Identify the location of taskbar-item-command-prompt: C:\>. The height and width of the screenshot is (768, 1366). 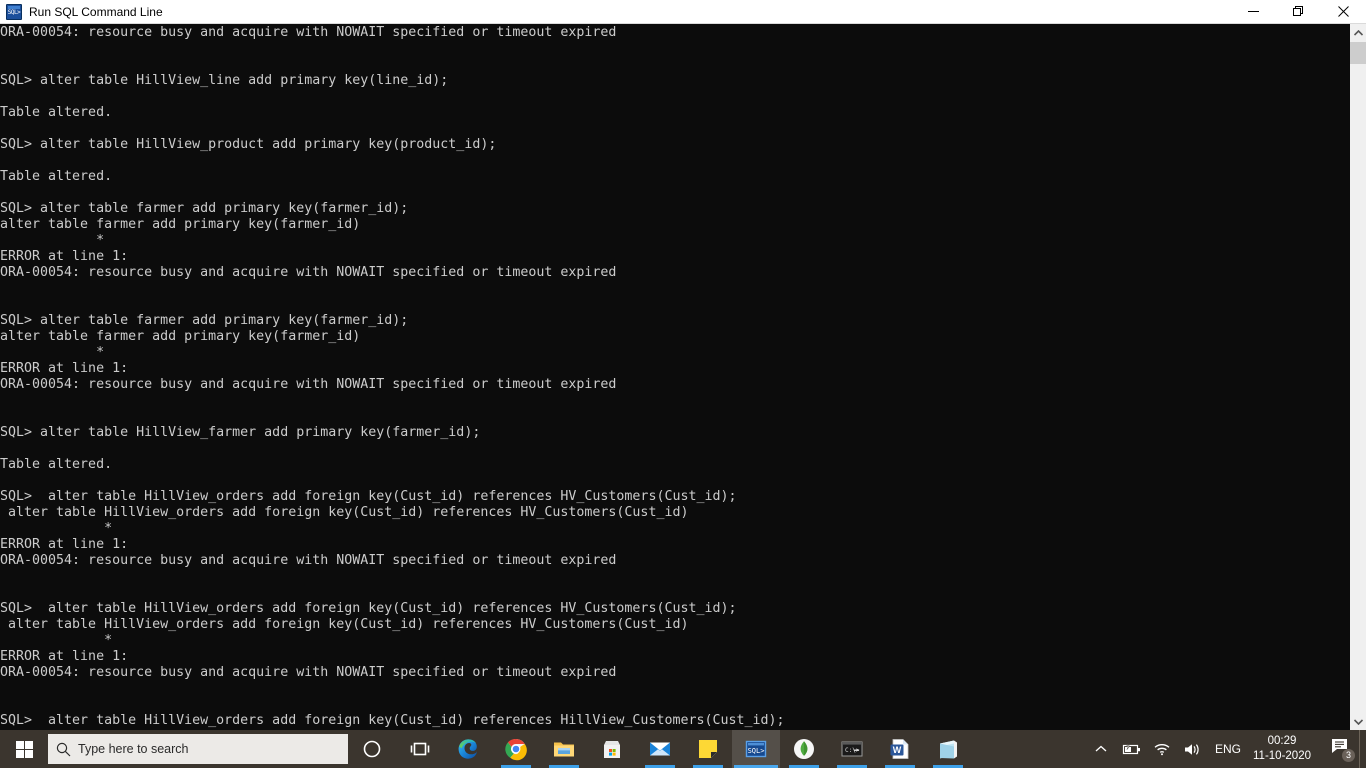
(852, 749).